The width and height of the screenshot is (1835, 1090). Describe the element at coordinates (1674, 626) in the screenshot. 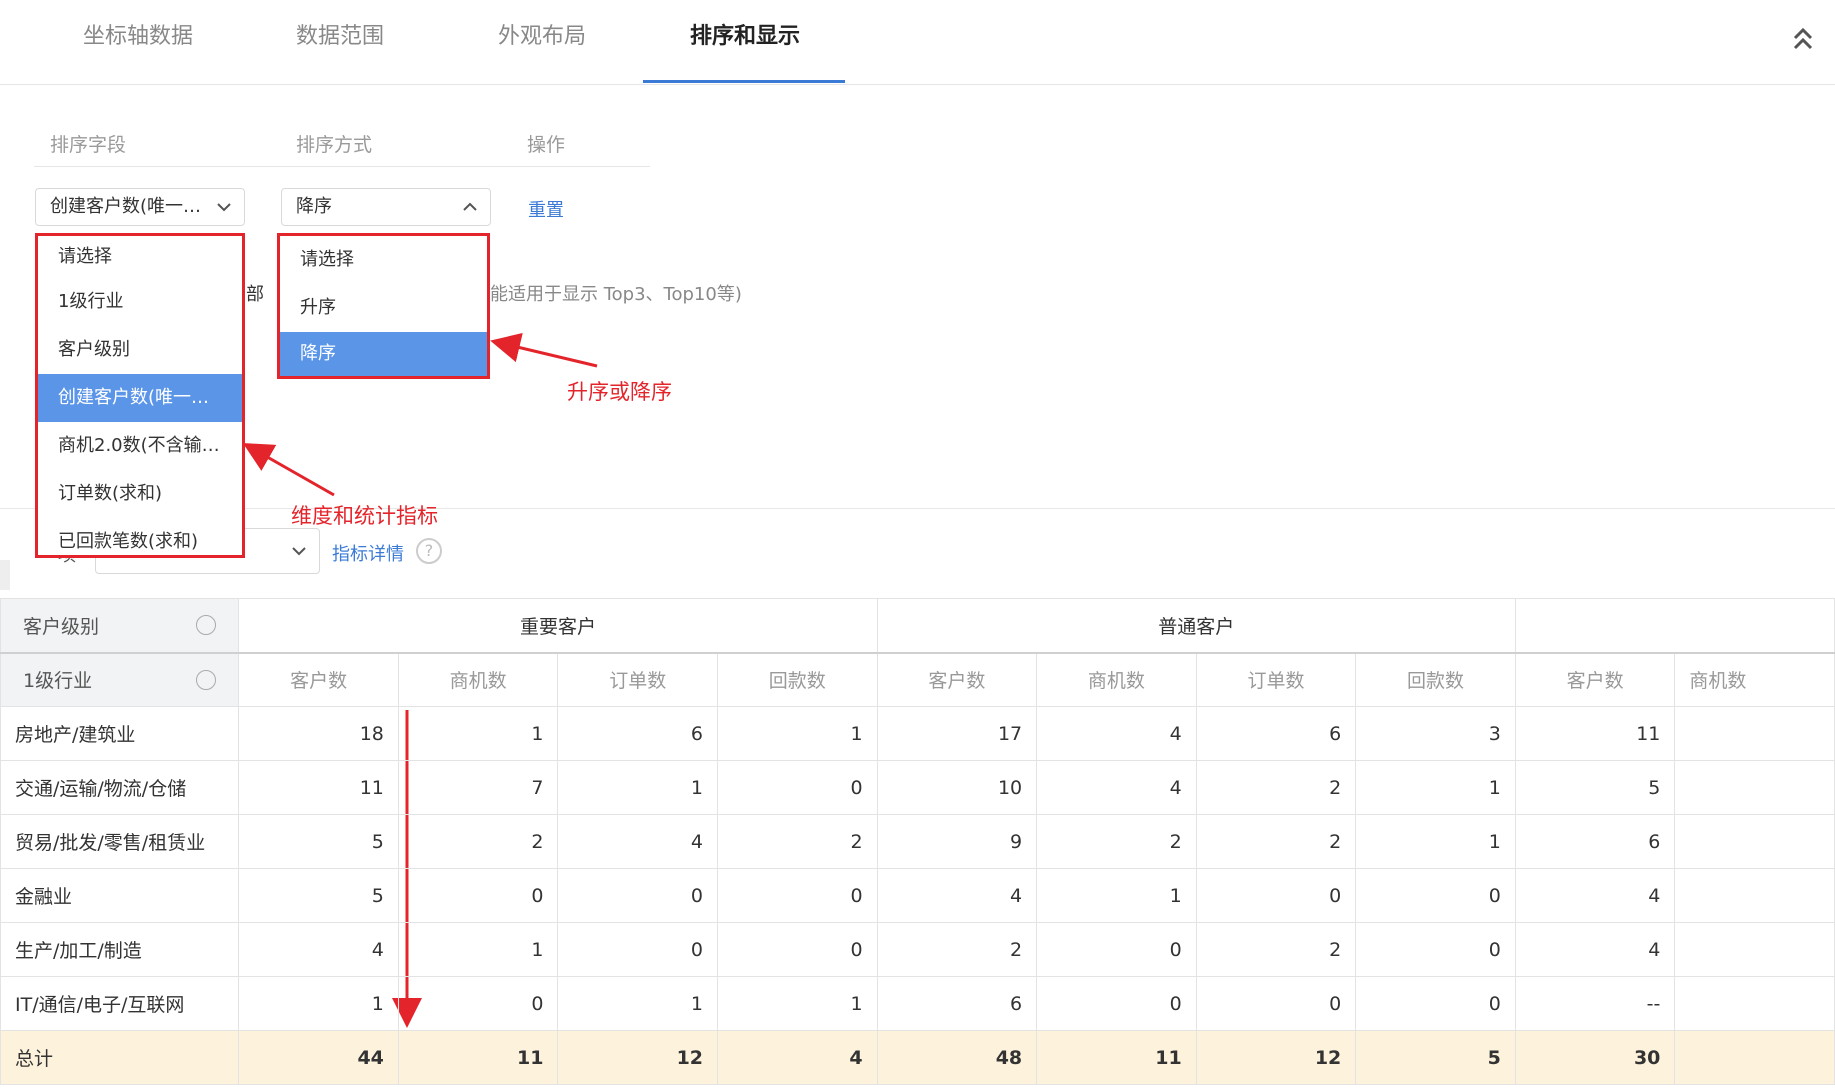

I see `group-header` at that location.